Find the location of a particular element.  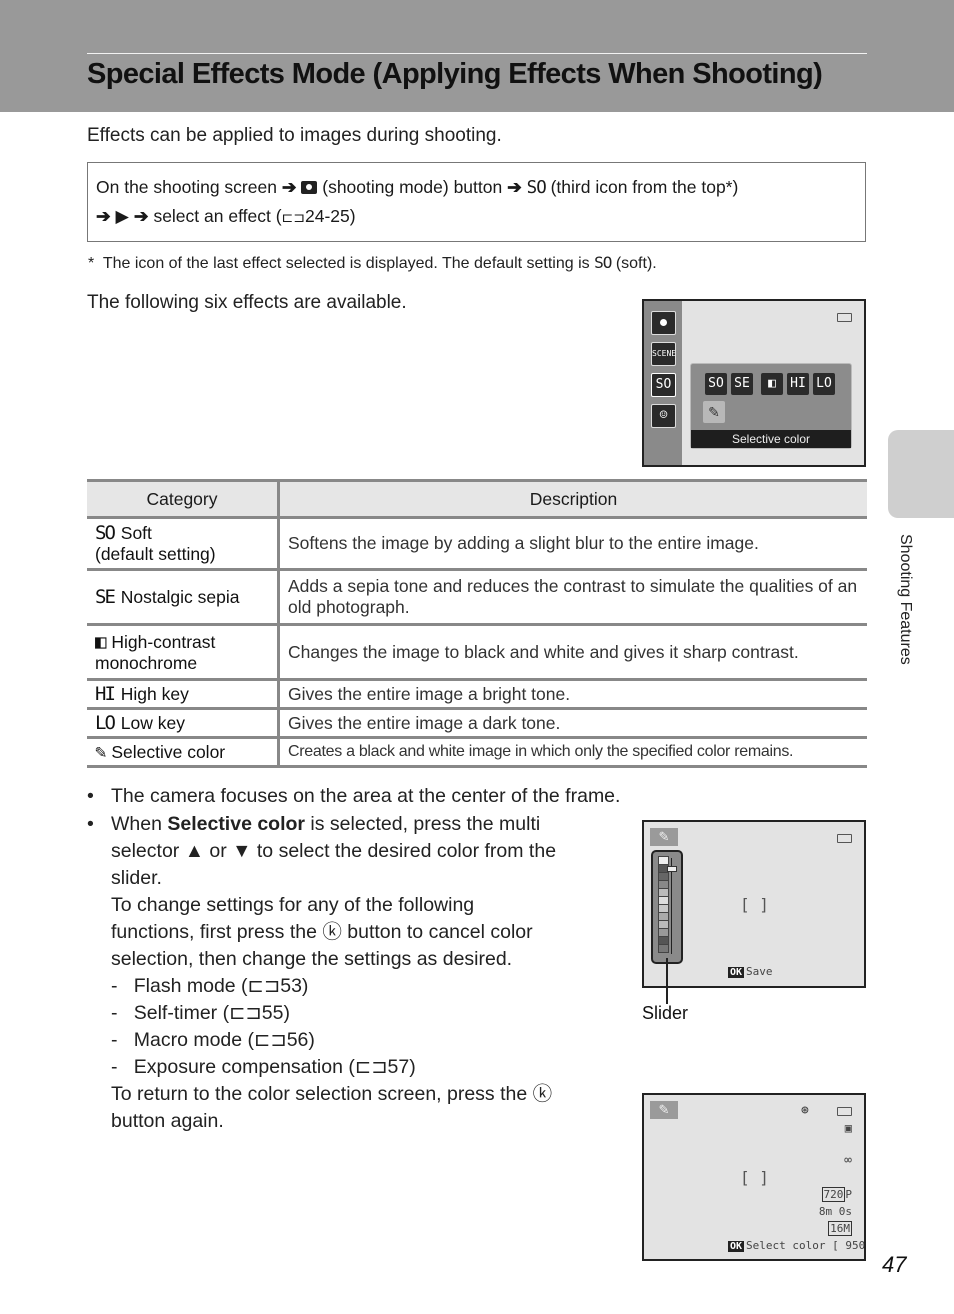

category-cell: SE Nostalgic sepia is located at coordinates (183, 597).